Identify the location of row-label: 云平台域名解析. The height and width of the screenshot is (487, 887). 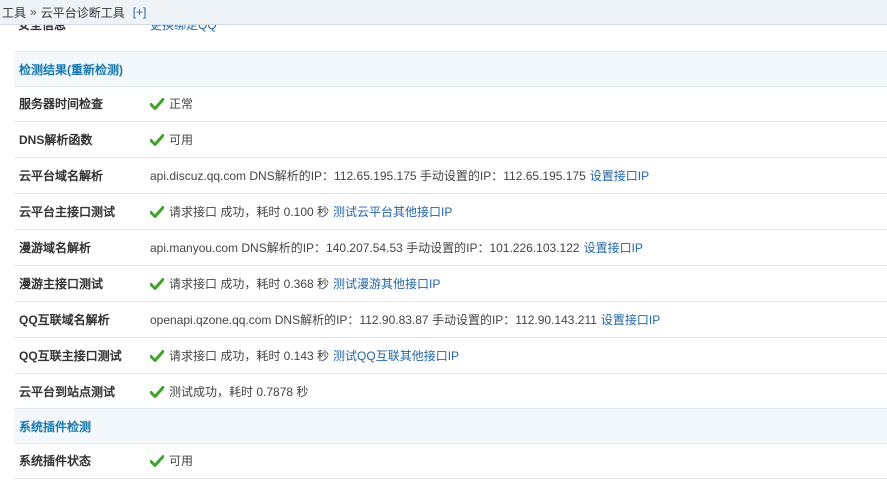
(61, 176).